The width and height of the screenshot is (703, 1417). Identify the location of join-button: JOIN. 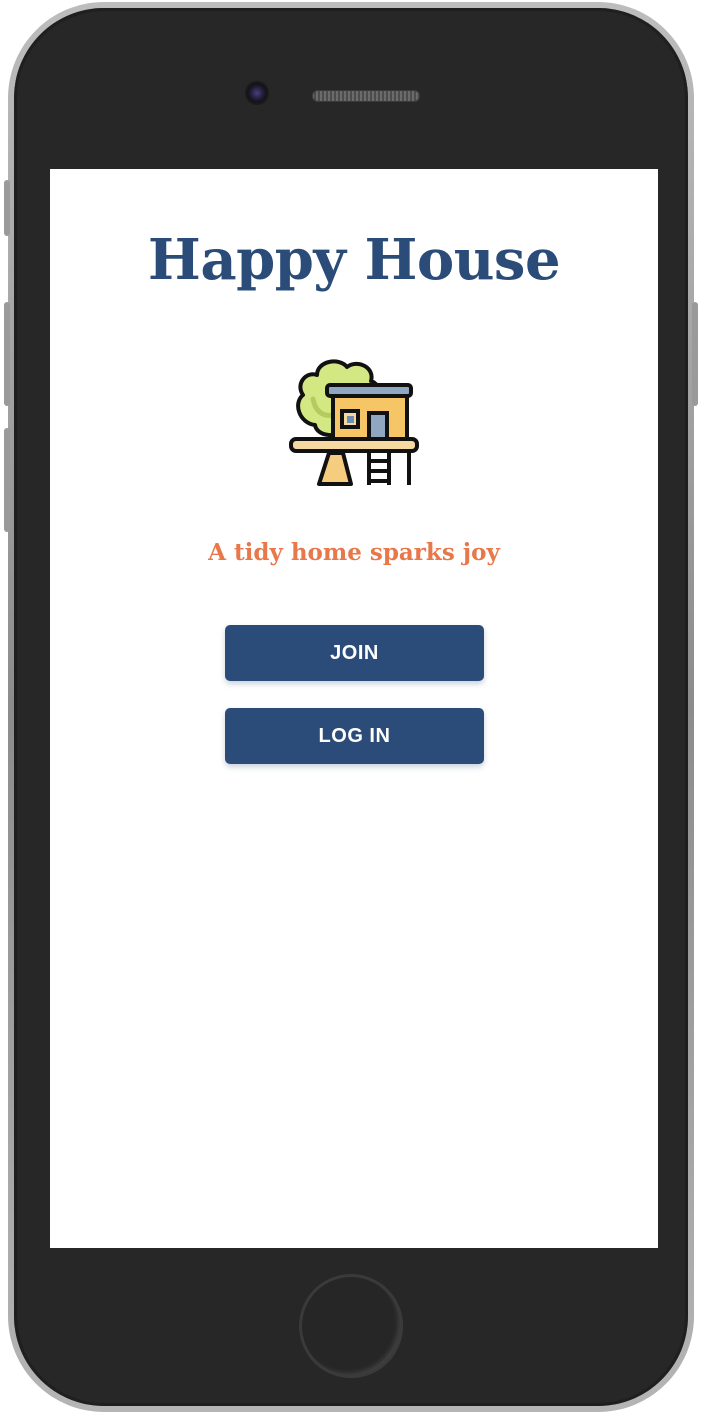
(354, 653).